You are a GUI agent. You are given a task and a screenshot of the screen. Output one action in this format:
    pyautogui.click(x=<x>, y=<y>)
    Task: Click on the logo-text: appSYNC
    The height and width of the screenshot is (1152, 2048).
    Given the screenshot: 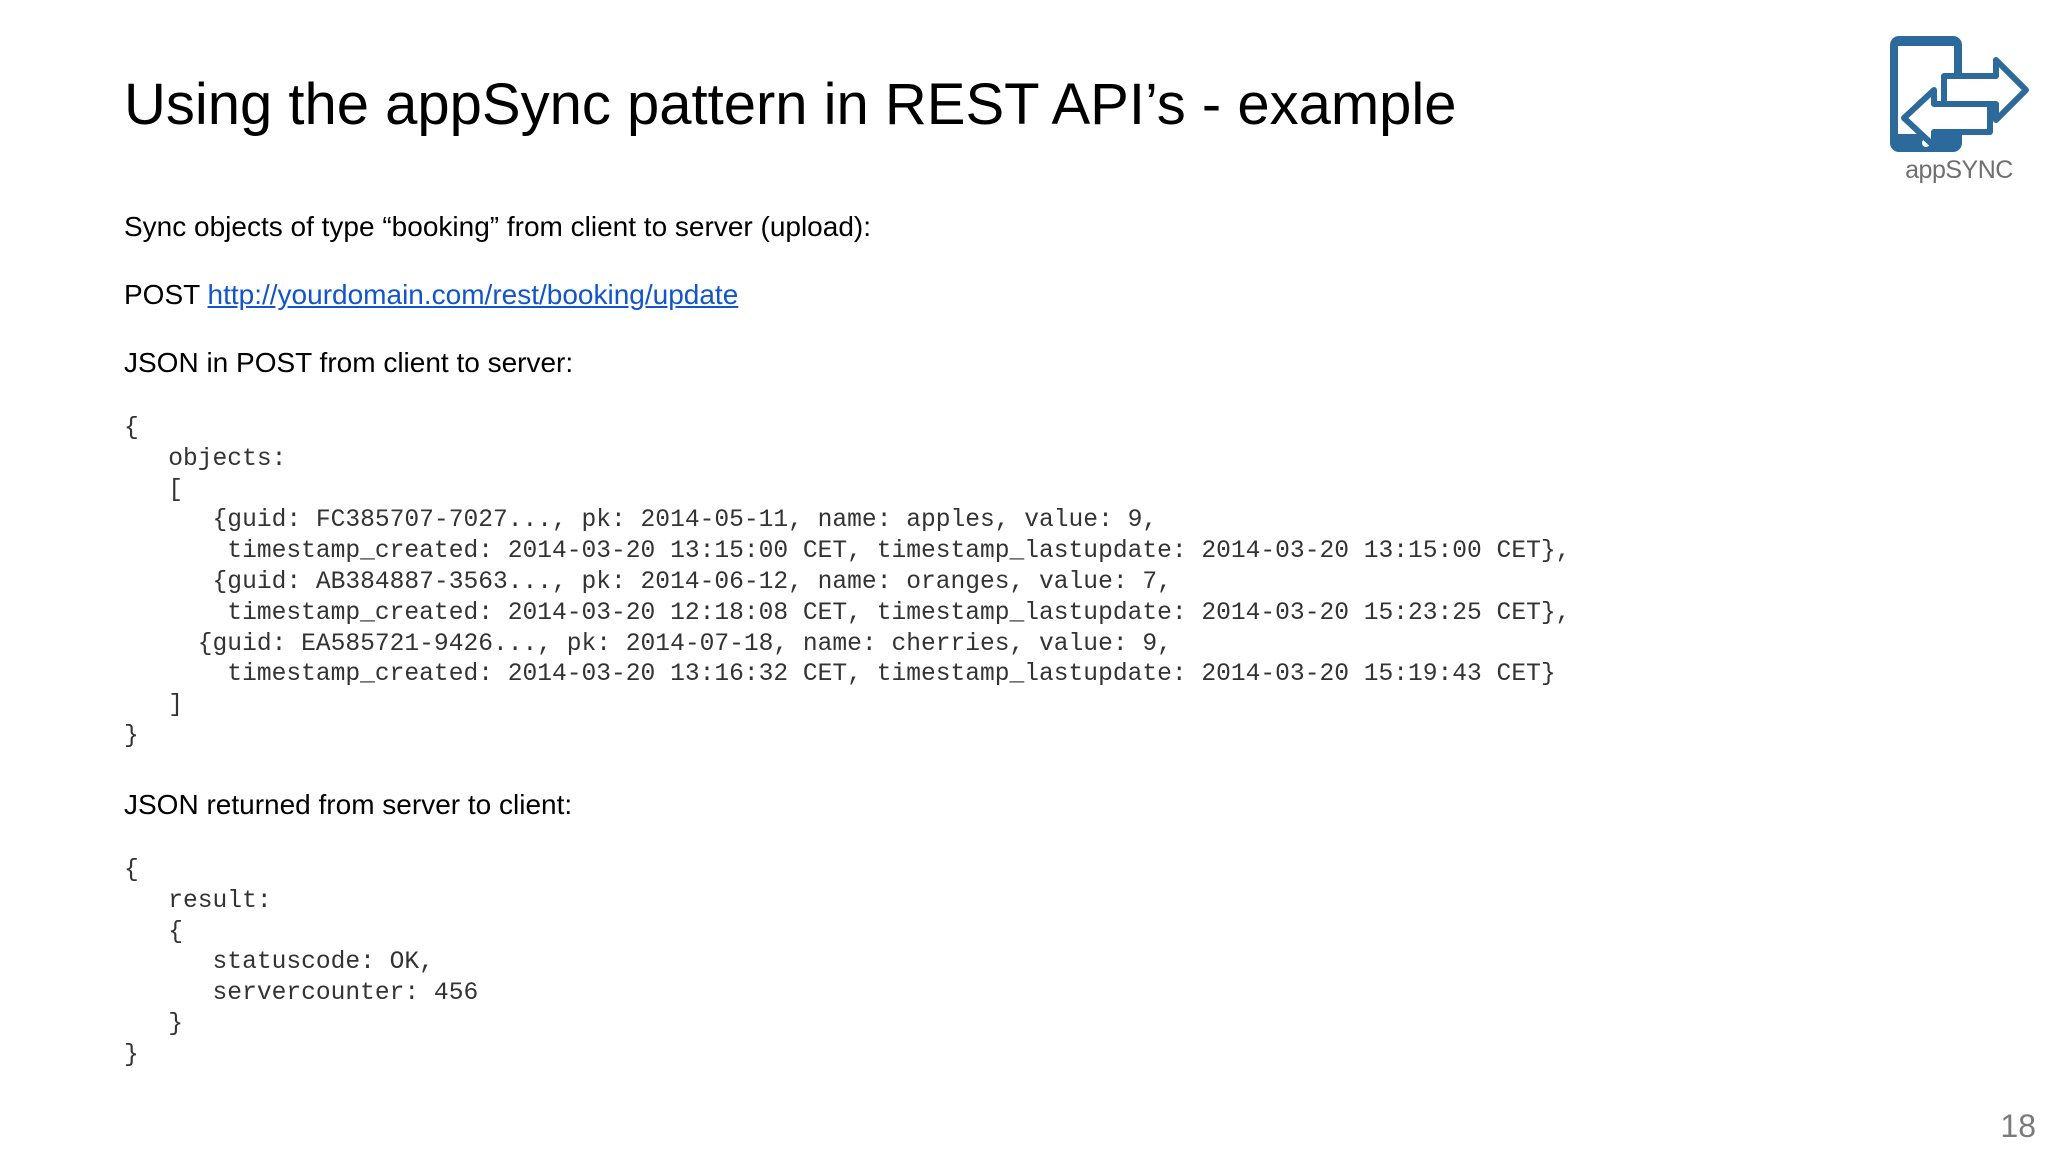 What is the action you would take?
    pyautogui.click(x=1959, y=170)
    